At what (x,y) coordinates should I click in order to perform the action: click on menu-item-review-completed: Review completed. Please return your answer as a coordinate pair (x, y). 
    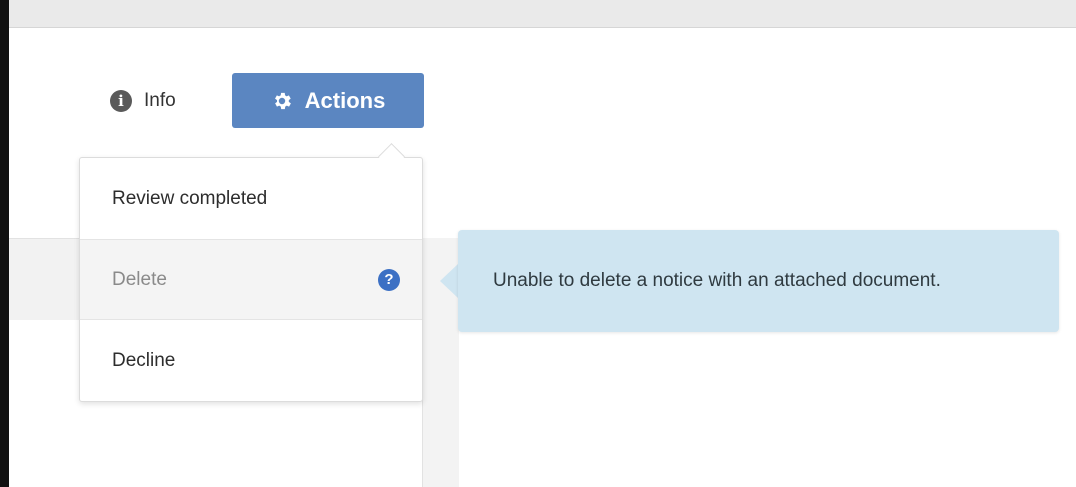
    Looking at the image, I should click on (251, 198).